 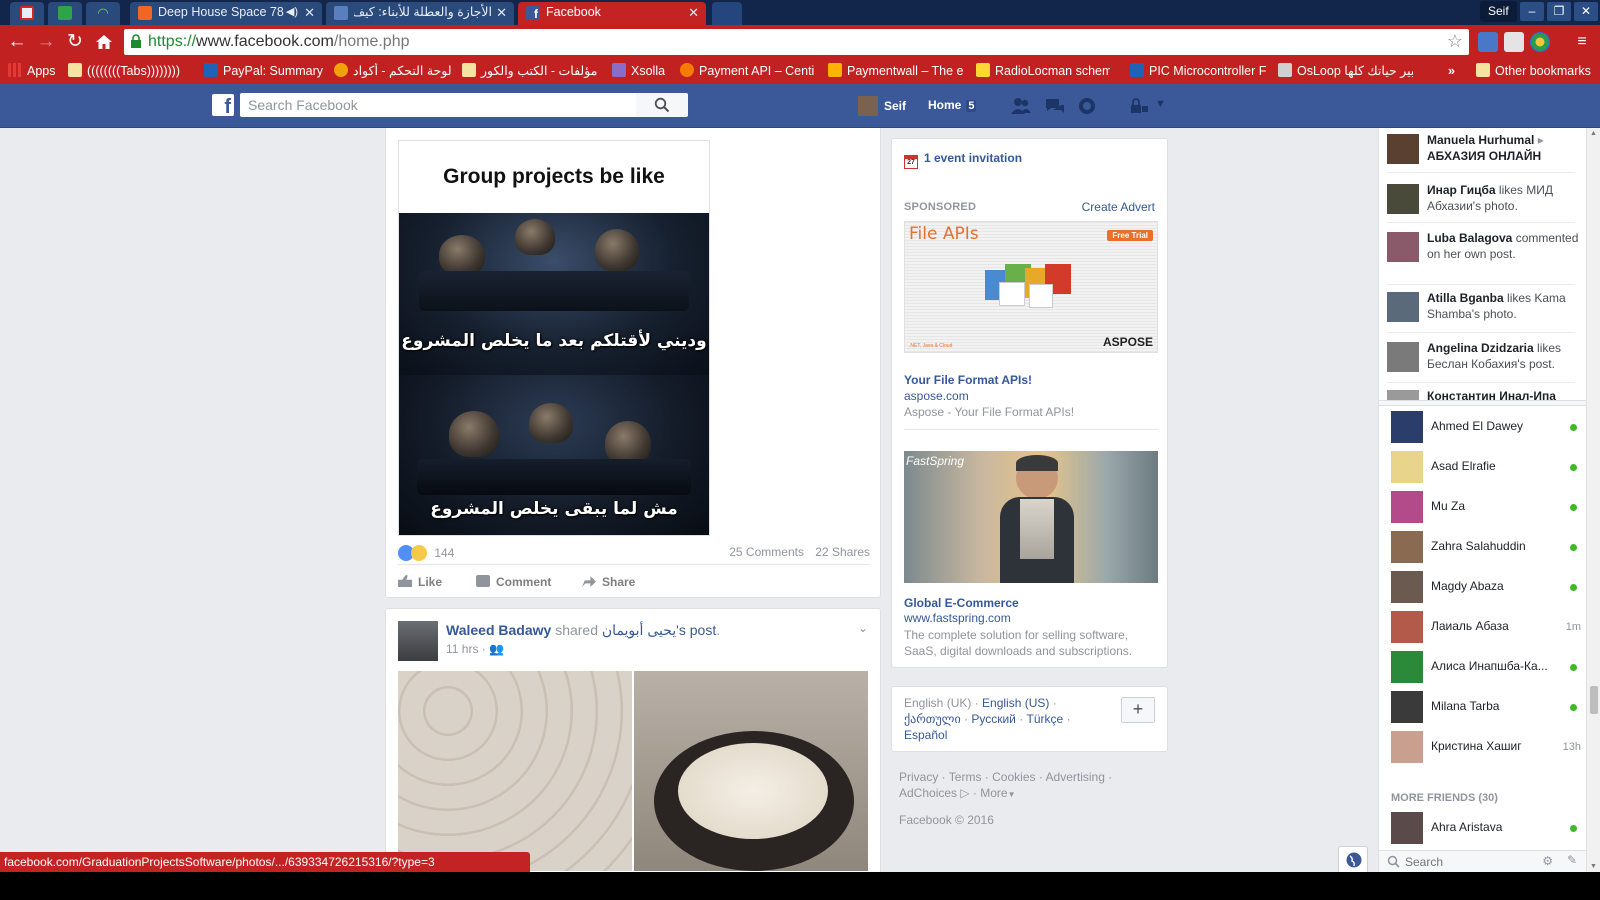 I want to click on chat-contact: Ahra Aristava, so click(x=1483, y=828).